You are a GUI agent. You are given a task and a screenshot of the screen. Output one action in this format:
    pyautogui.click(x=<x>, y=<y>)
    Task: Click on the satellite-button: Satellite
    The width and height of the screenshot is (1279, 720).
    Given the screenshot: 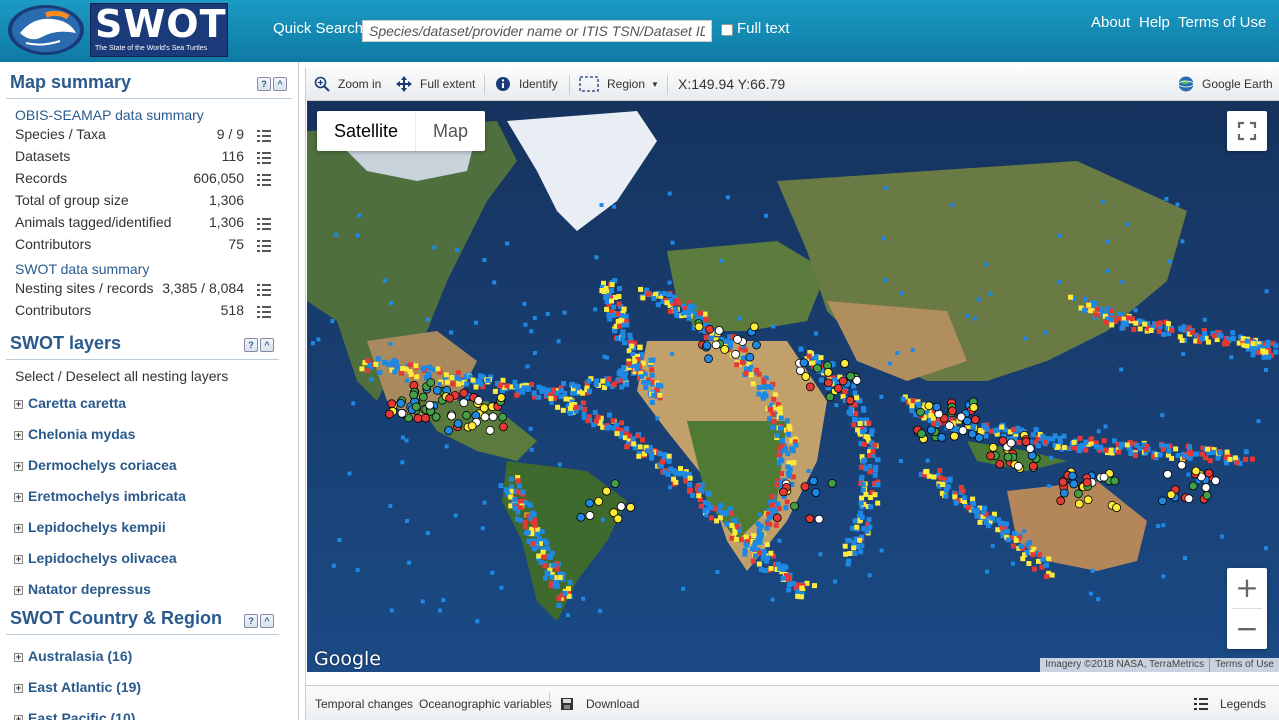 What is the action you would take?
    pyautogui.click(x=366, y=131)
    